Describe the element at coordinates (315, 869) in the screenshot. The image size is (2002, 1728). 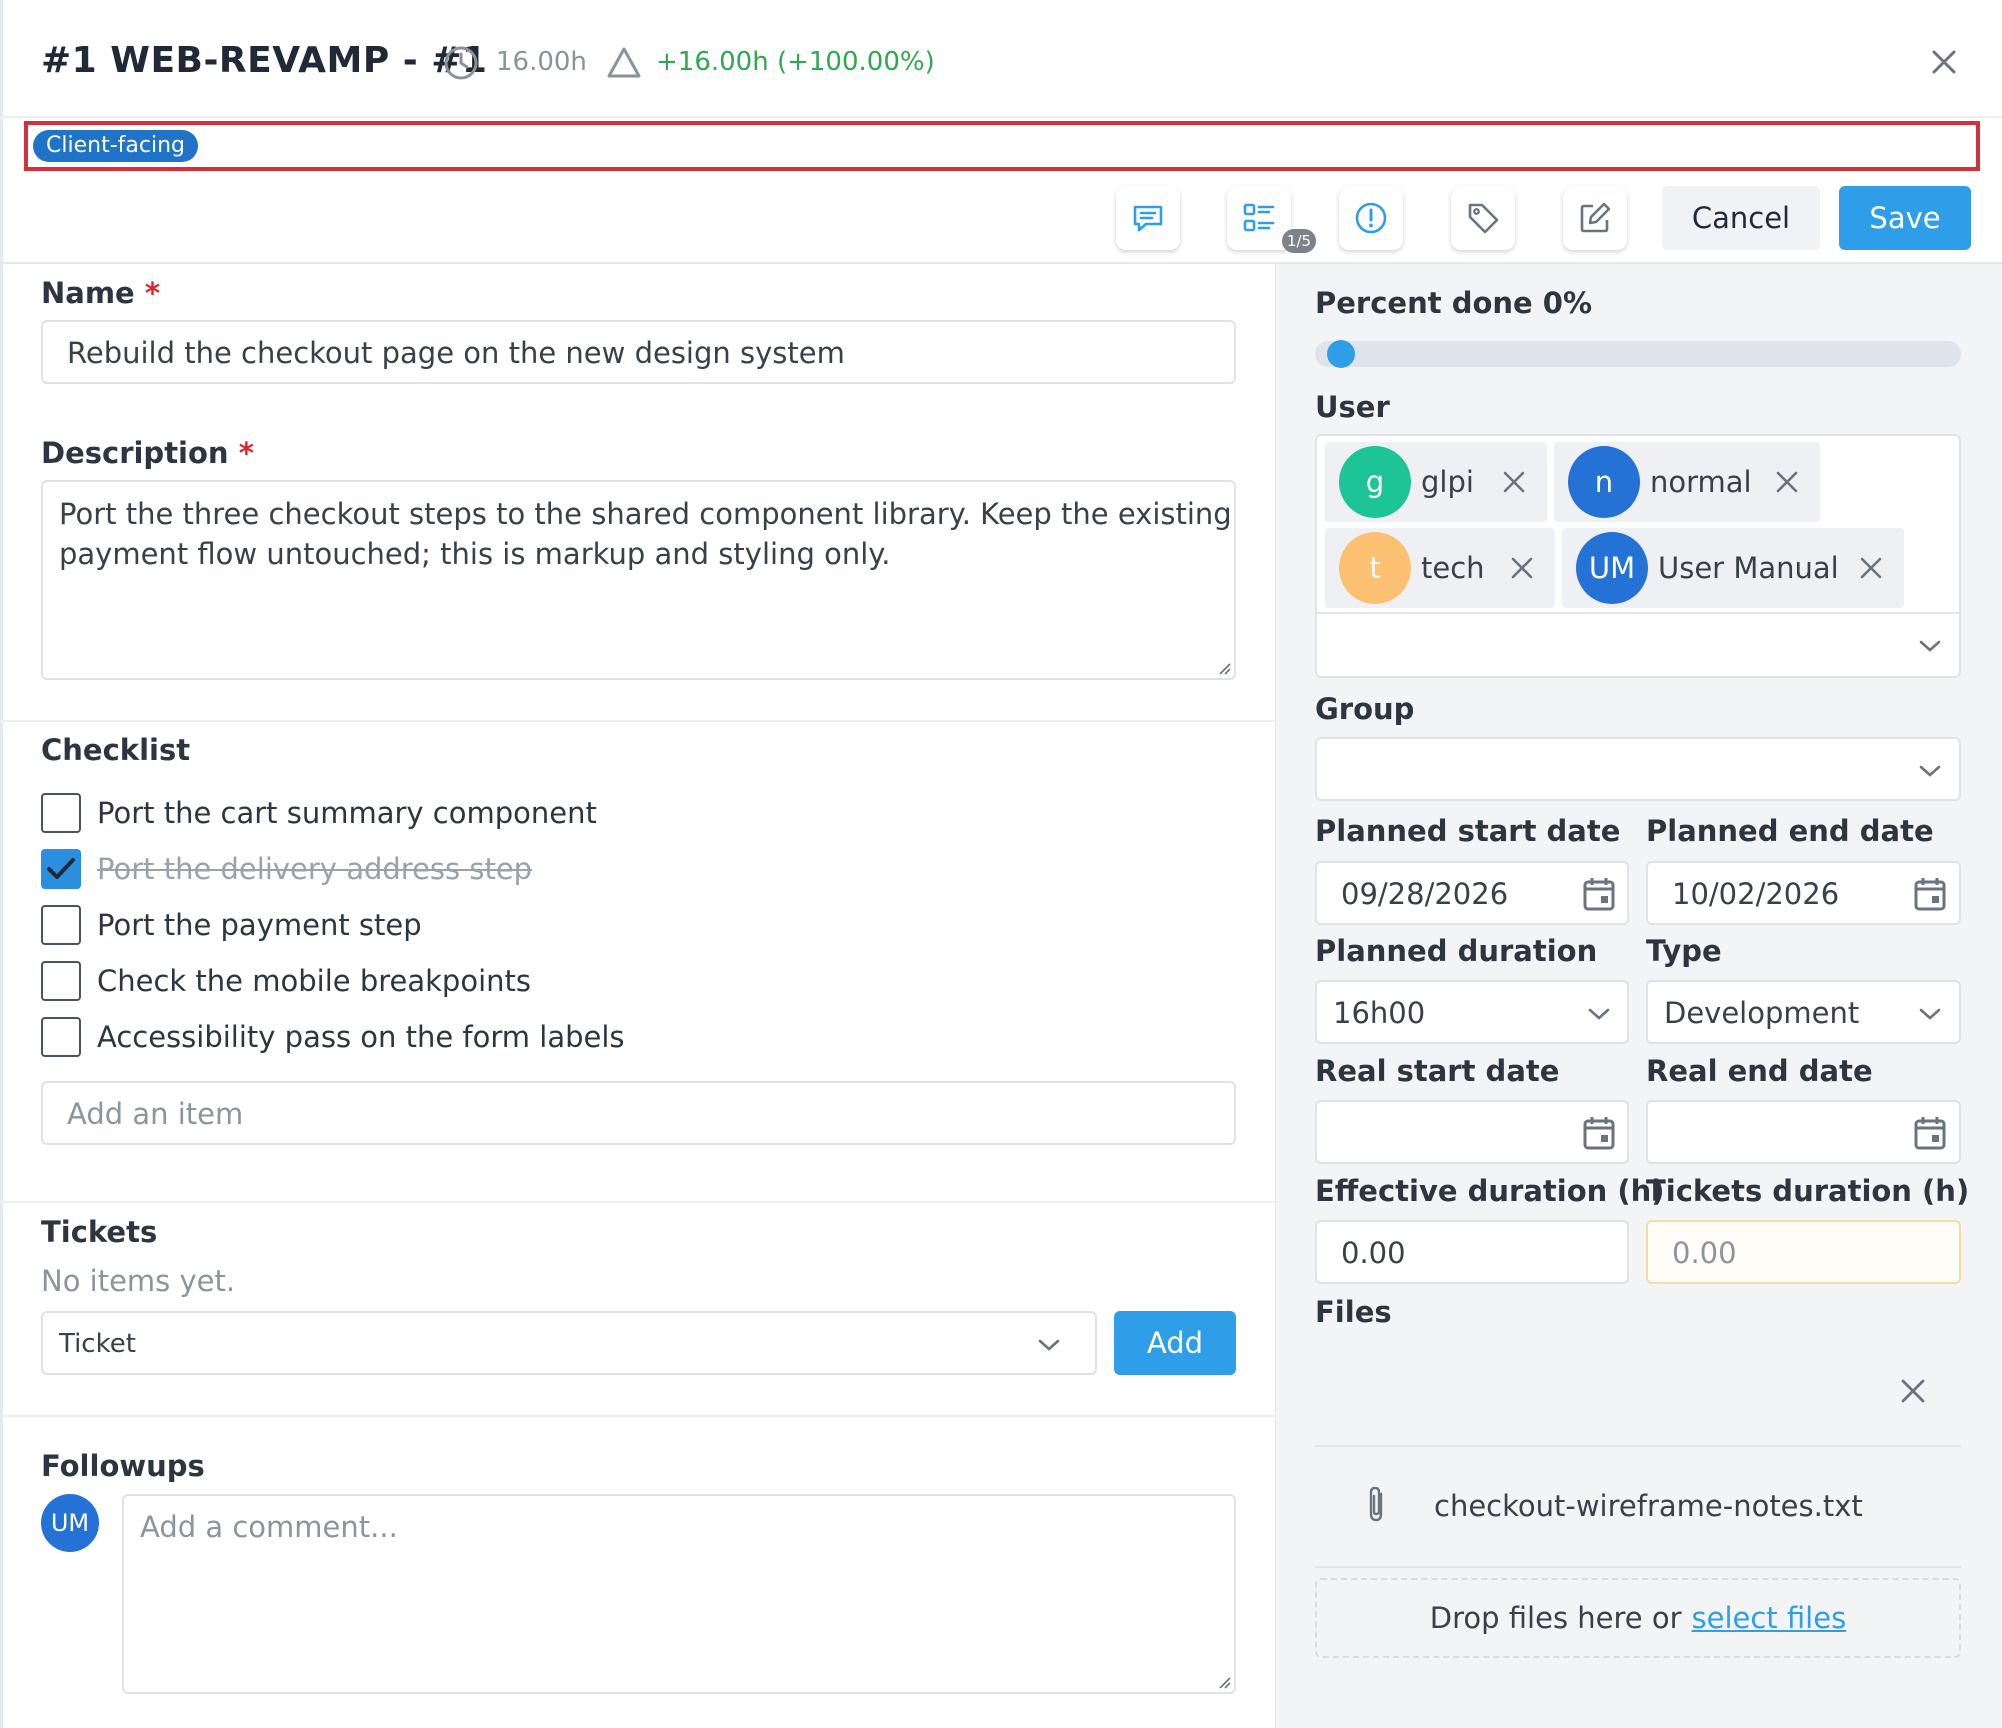
I see `checklist-item-label: Port the delivery address step` at that location.